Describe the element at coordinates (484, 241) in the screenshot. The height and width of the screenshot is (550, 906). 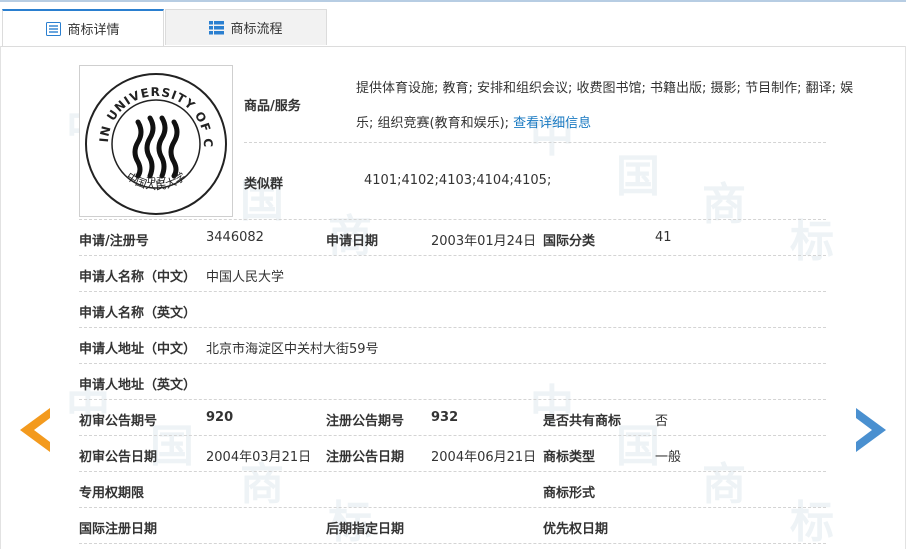
I see `apply-date-value: 2003年01月24日` at that location.